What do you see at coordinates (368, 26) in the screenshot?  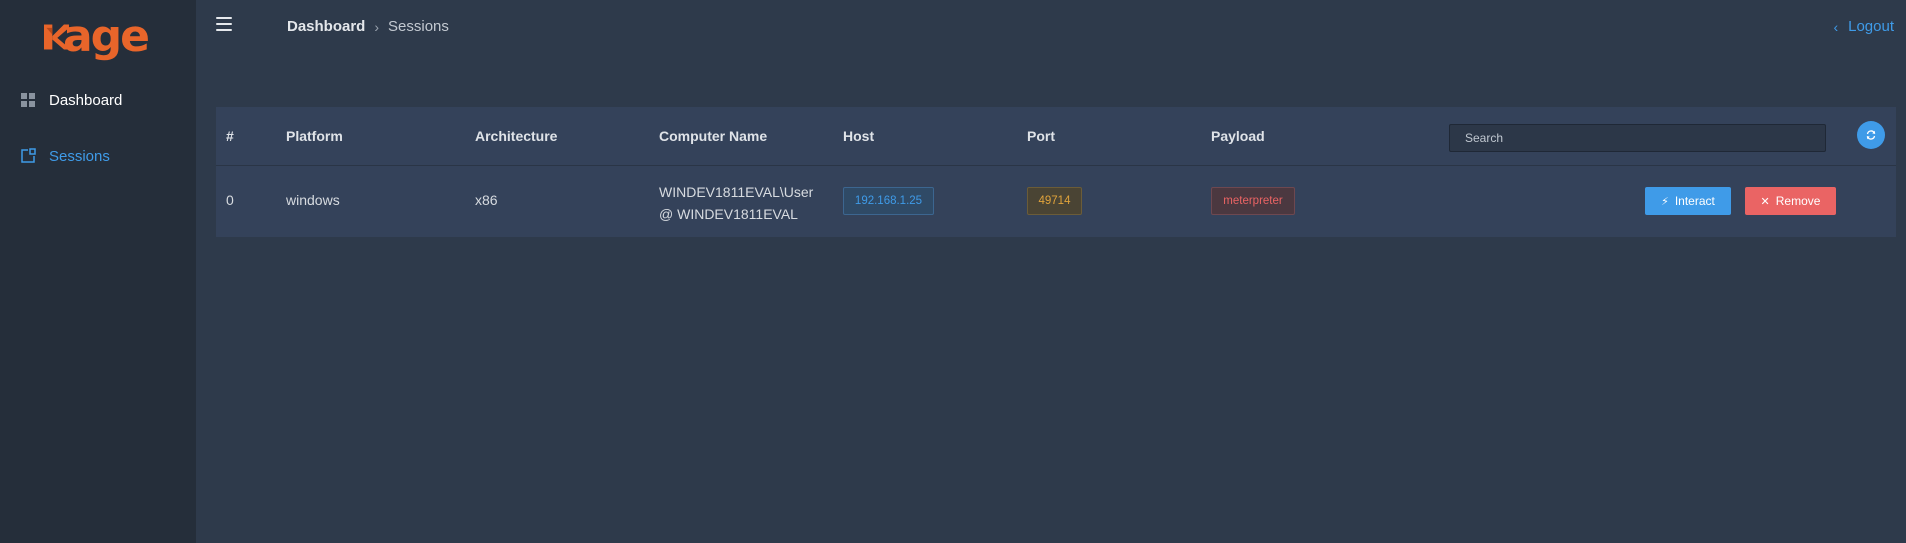 I see `breadcrumb: Dashboard › Sessions` at bounding box center [368, 26].